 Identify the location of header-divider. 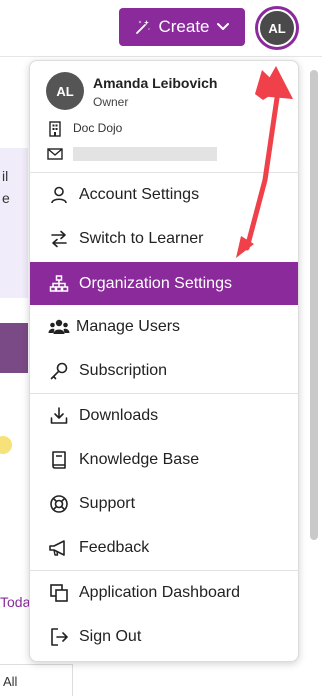
(161, 56).